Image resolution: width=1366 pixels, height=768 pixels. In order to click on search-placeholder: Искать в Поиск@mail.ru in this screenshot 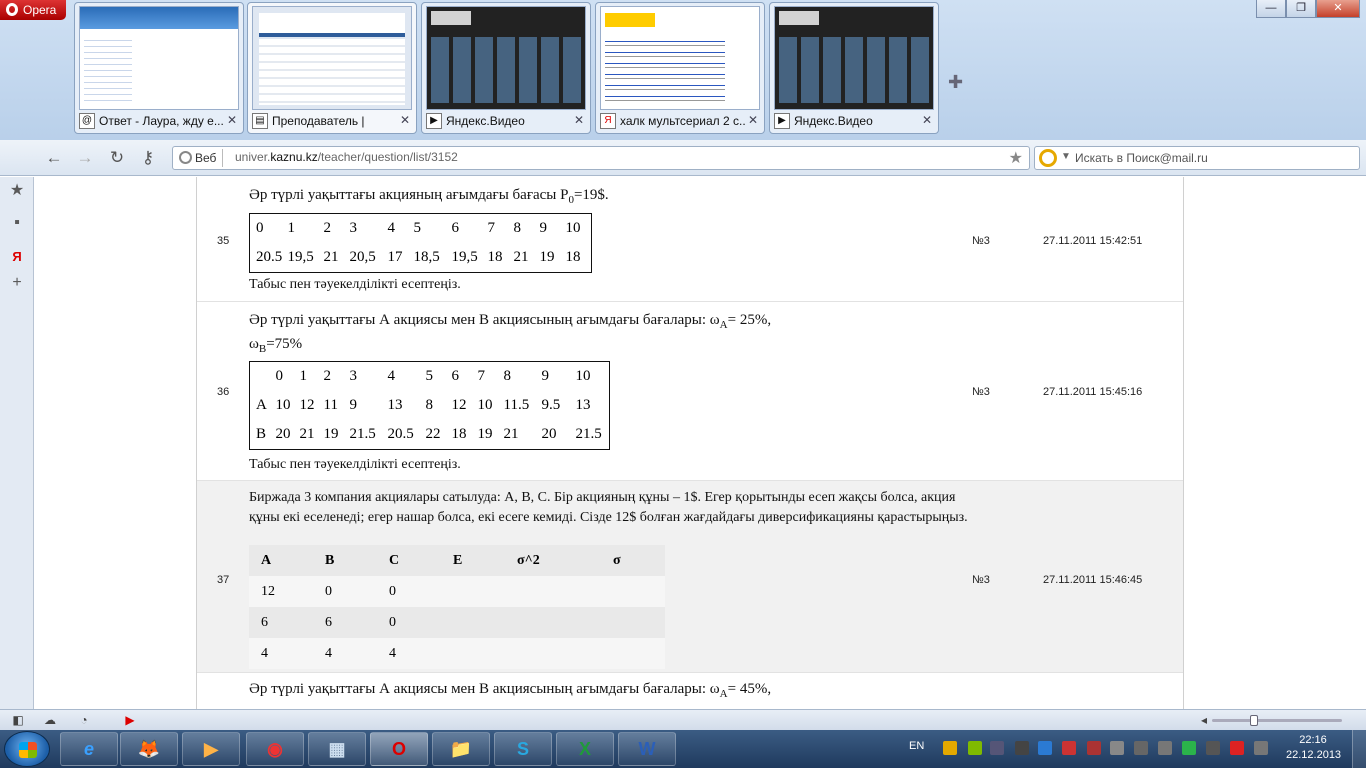, I will do `click(1141, 158)`.